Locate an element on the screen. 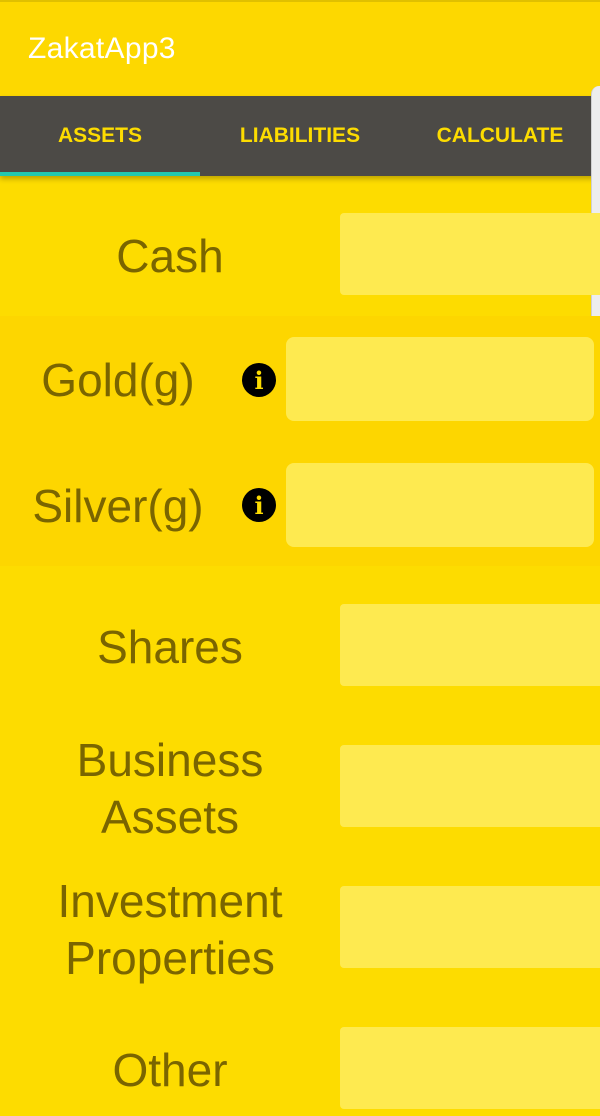 This screenshot has width=600, height=1116. investment-properties-label: Investment Properties is located at coordinates (170, 930).